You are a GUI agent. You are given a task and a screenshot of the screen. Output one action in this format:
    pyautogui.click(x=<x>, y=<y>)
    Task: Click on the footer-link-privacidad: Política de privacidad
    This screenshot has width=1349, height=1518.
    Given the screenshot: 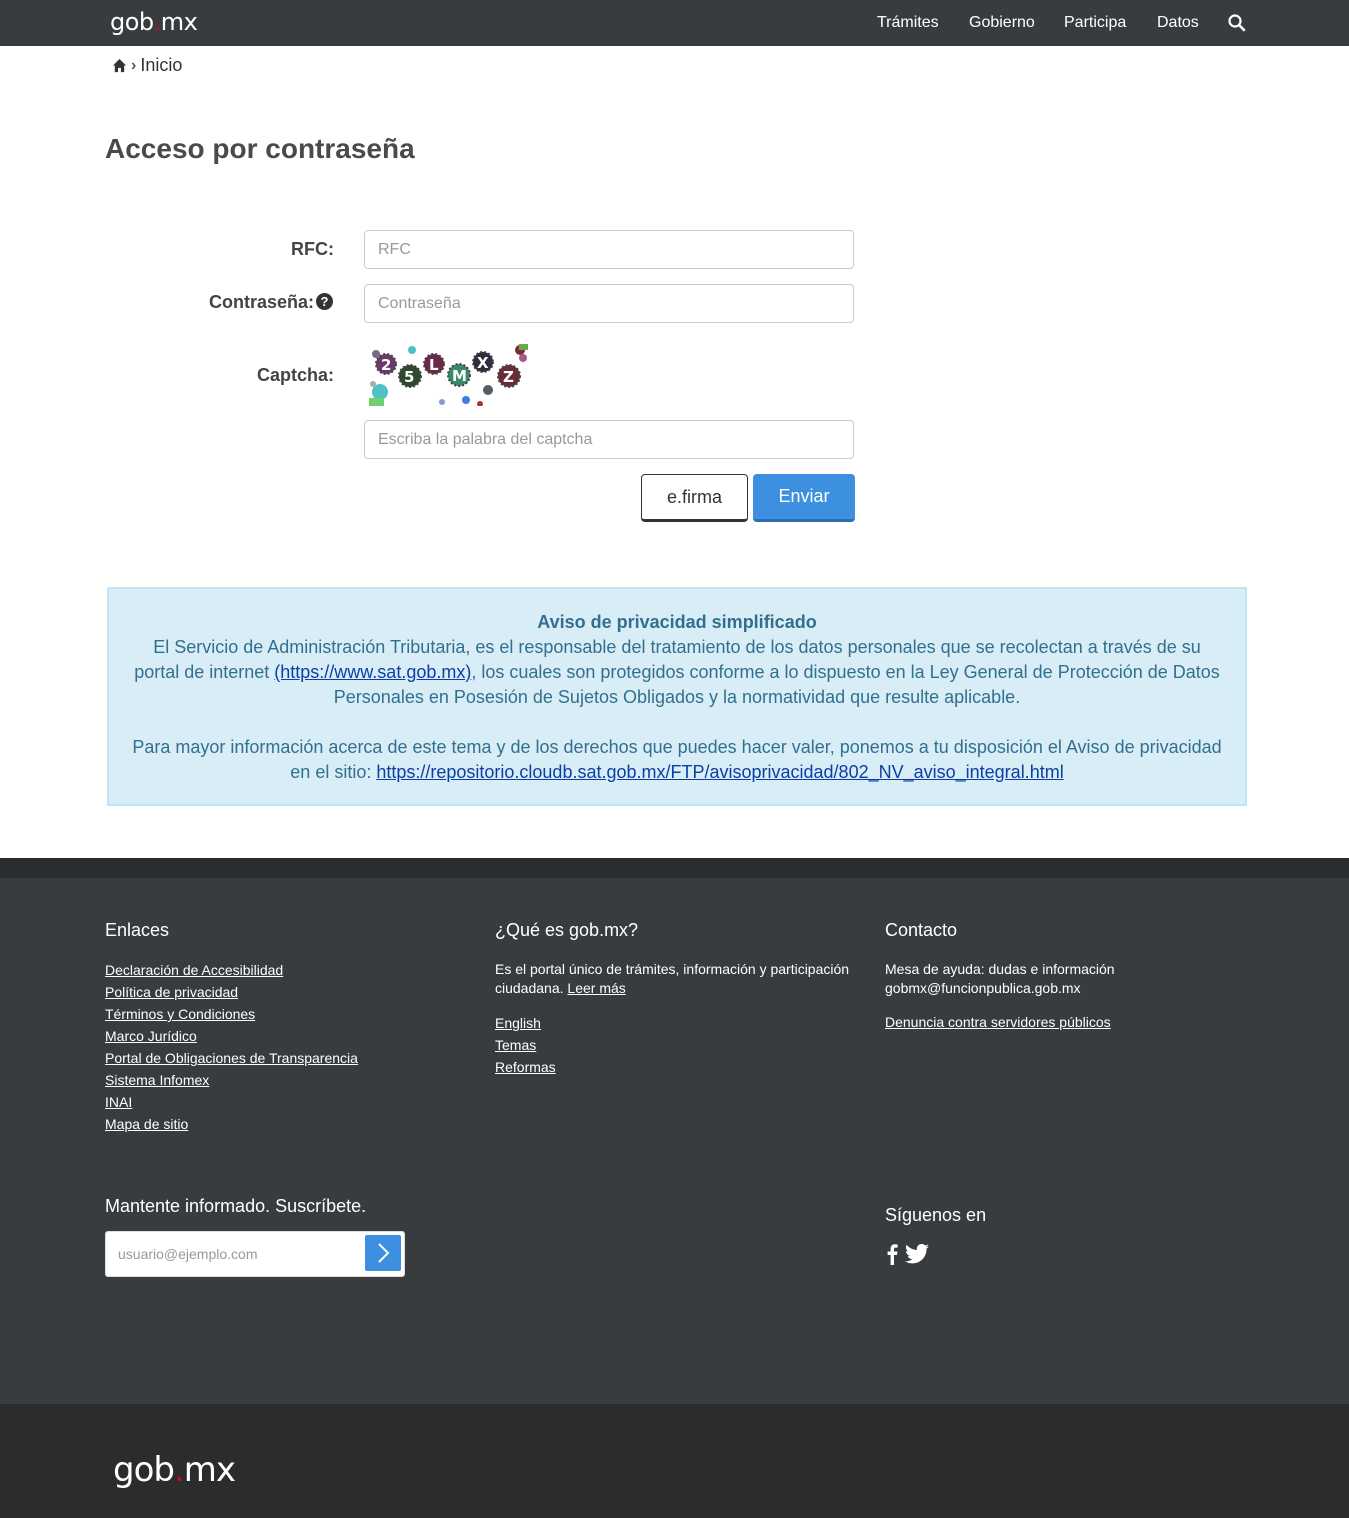 What is the action you would take?
    pyautogui.click(x=171, y=992)
    